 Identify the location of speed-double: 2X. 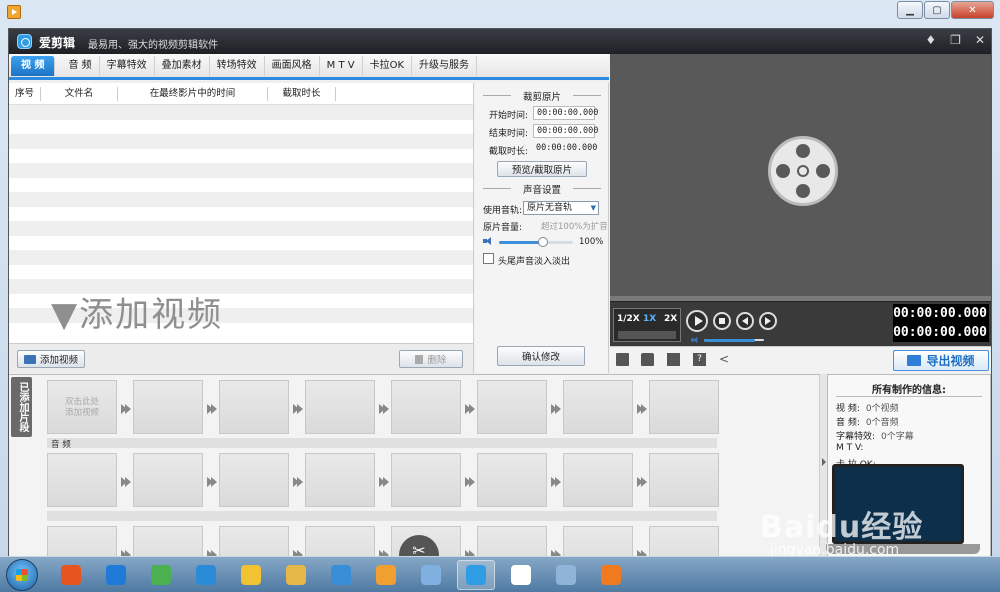
(670, 319).